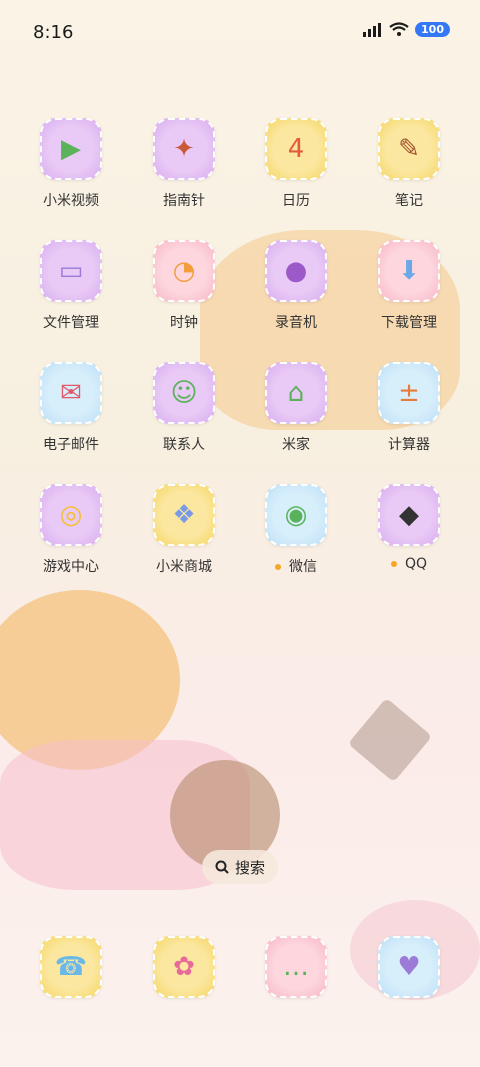 Image resolution: width=480 pixels, height=1067 pixels. I want to click on notes-icon: ✎, so click(409, 149).